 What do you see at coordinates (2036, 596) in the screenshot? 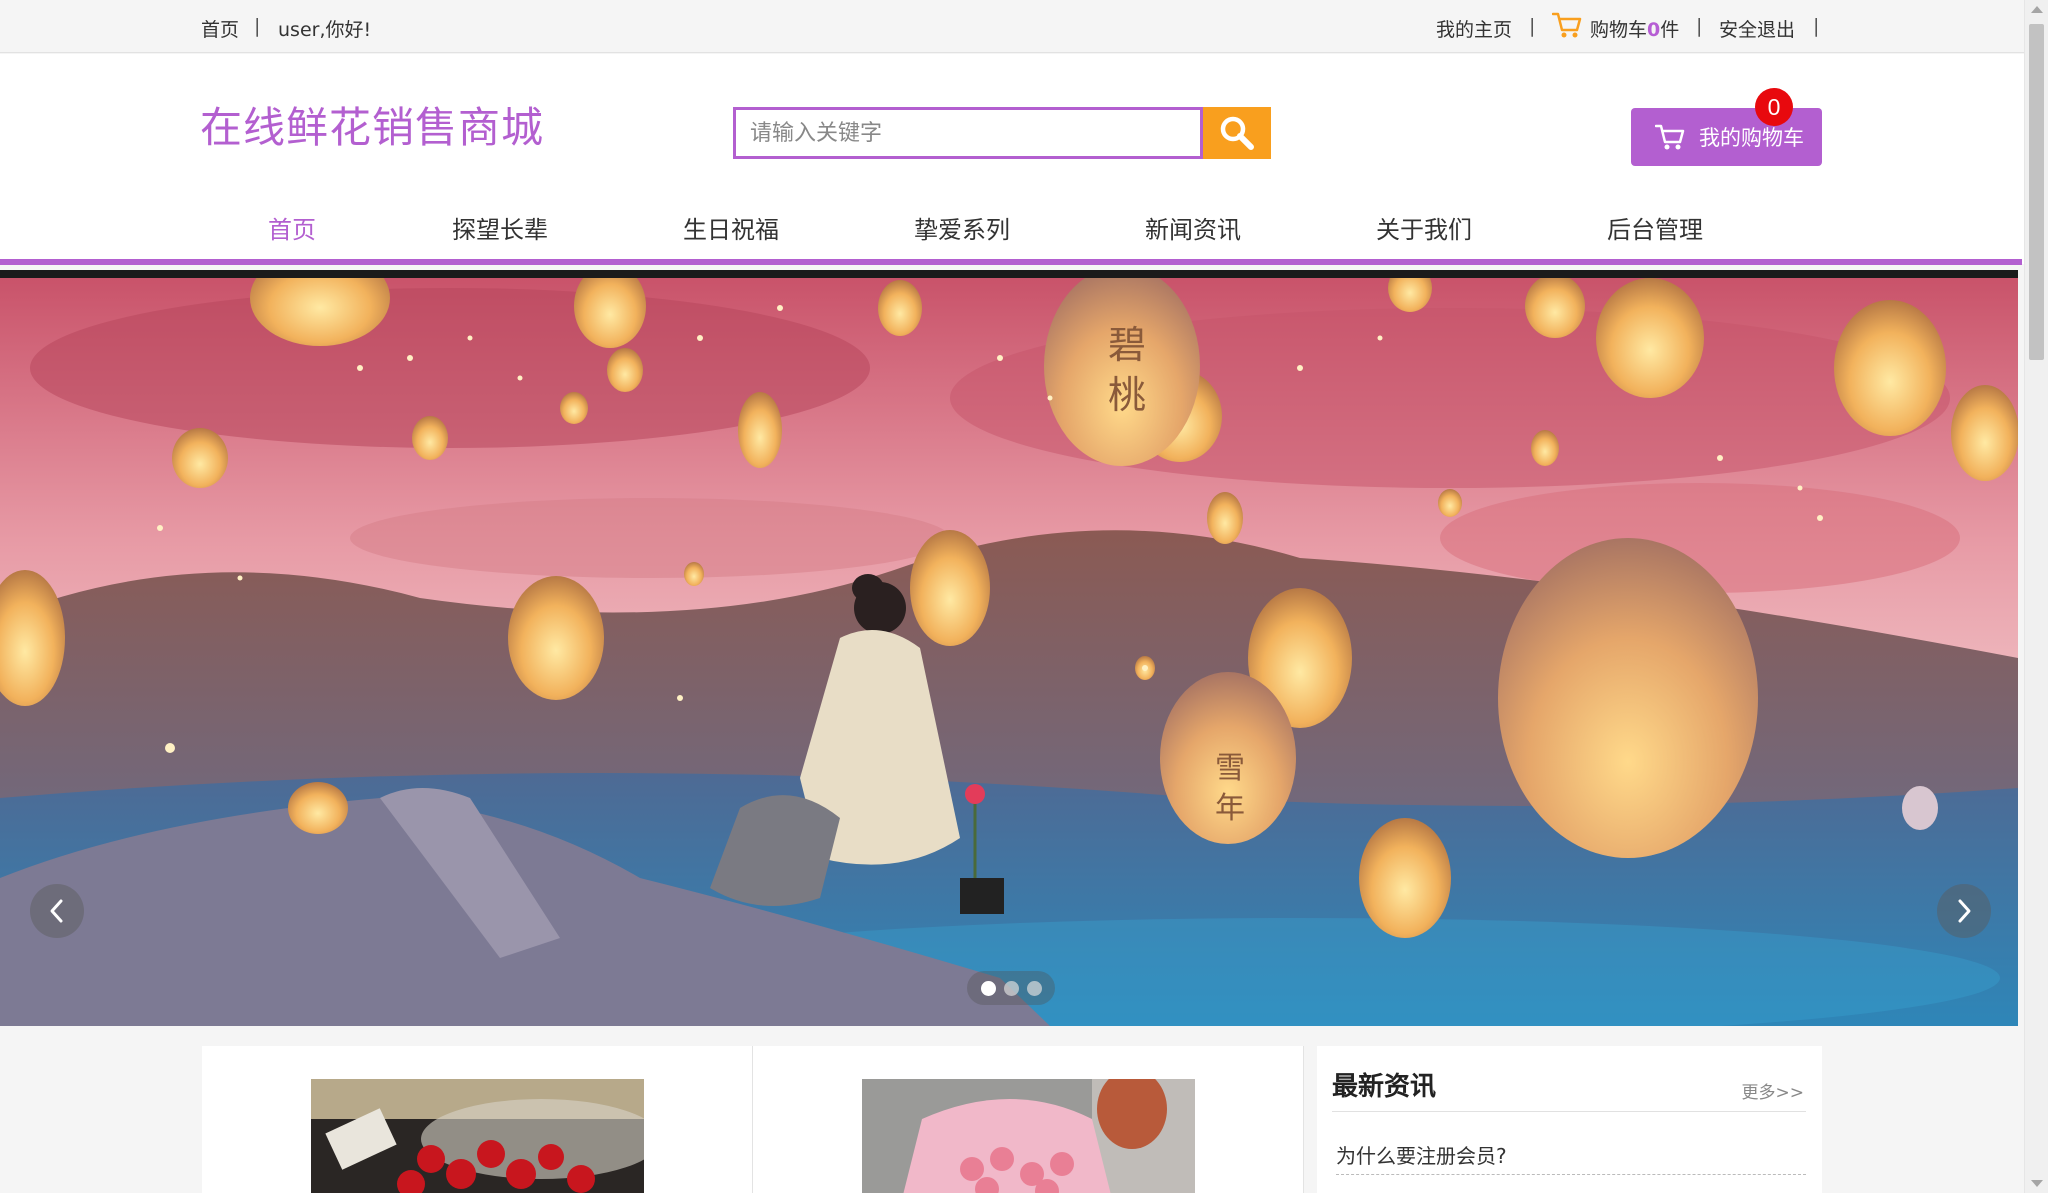
I see `page-scrollbar` at bounding box center [2036, 596].